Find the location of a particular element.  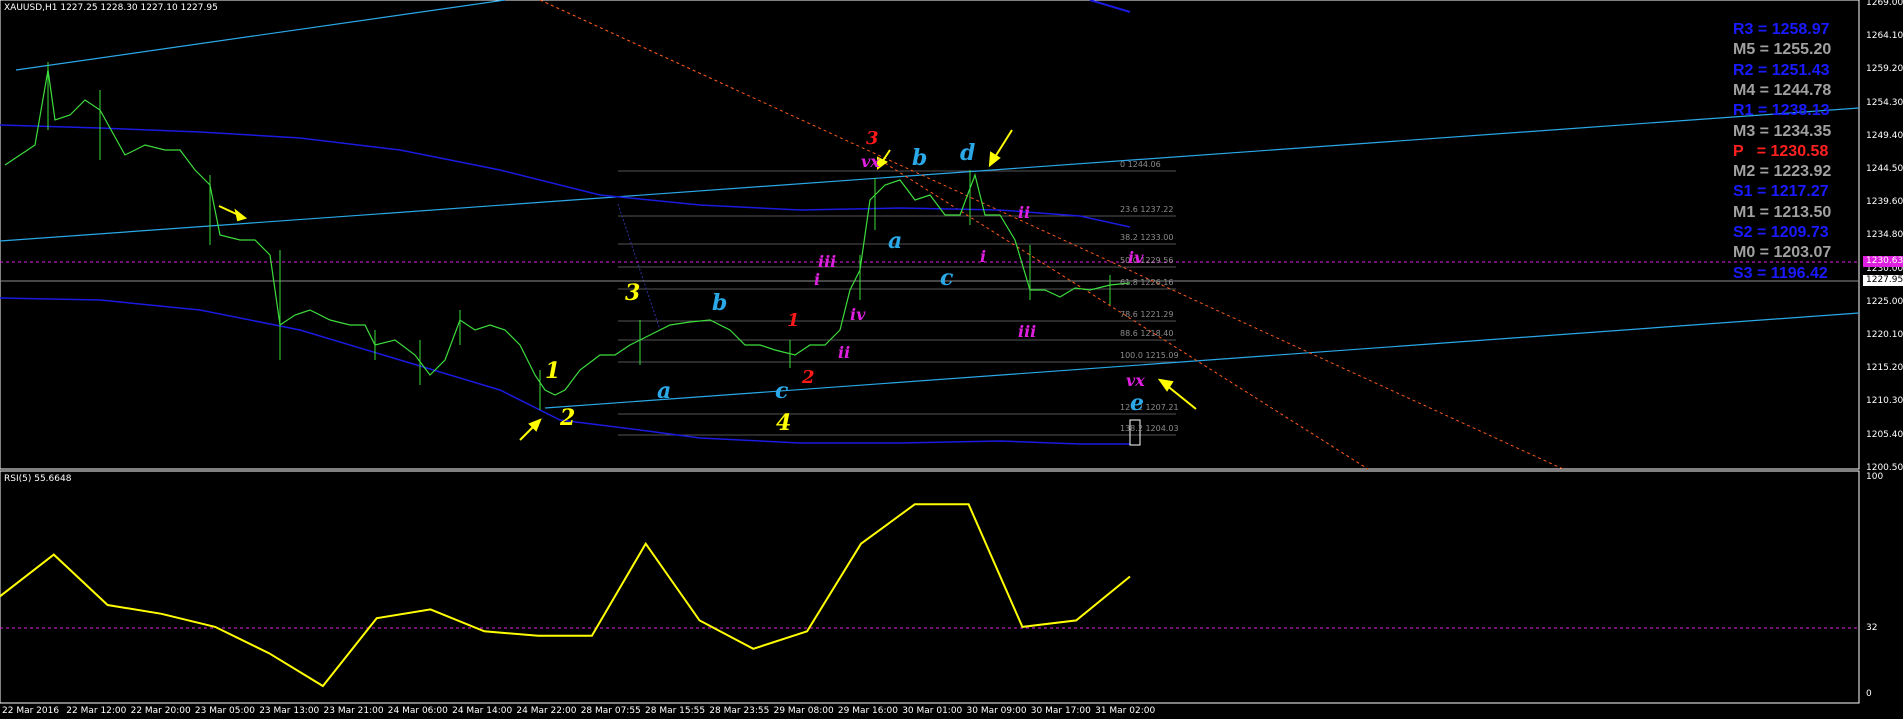

fib-label: 0 1244.06 is located at coordinates (1140, 164).